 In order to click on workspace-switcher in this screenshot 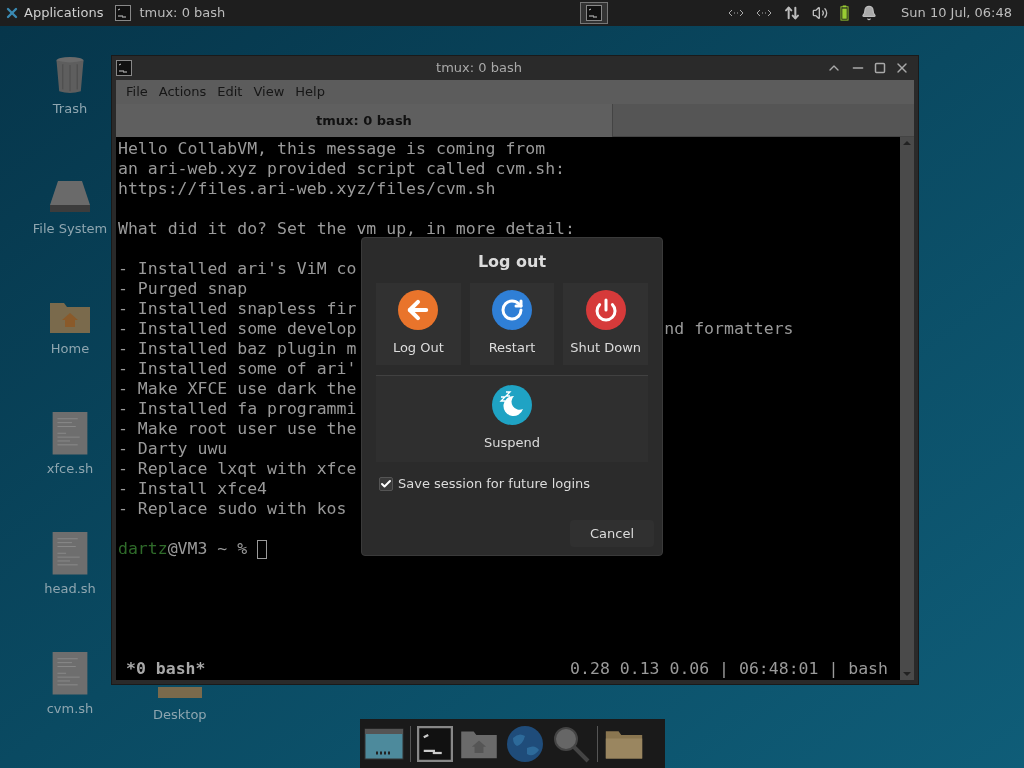, I will do `click(594, 13)`.